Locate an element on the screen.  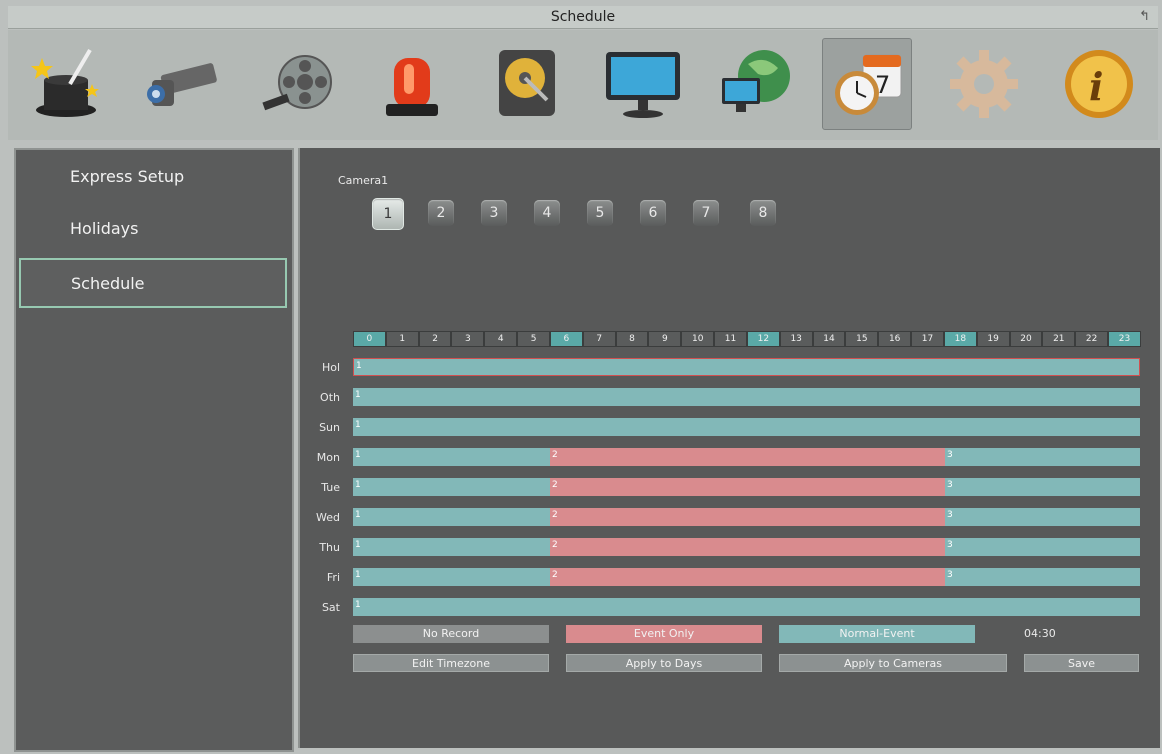
hour-cell: 5 is located at coordinates (533, 339).